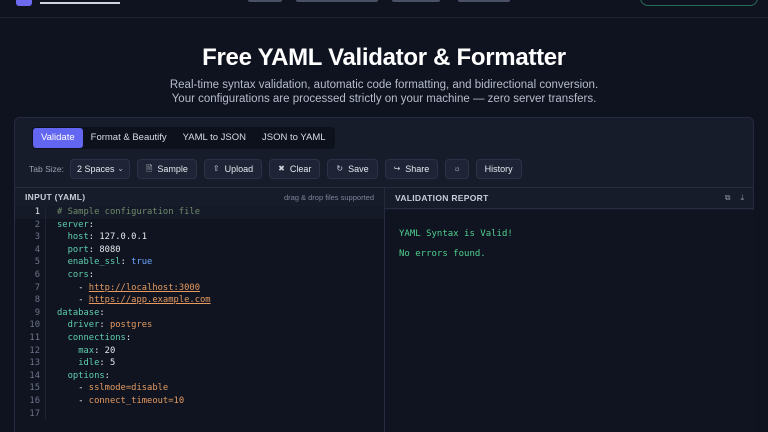 The width and height of the screenshot is (768, 432). What do you see at coordinates (37, 312) in the screenshot?
I see `line-number: 9` at bounding box center [37, 312].